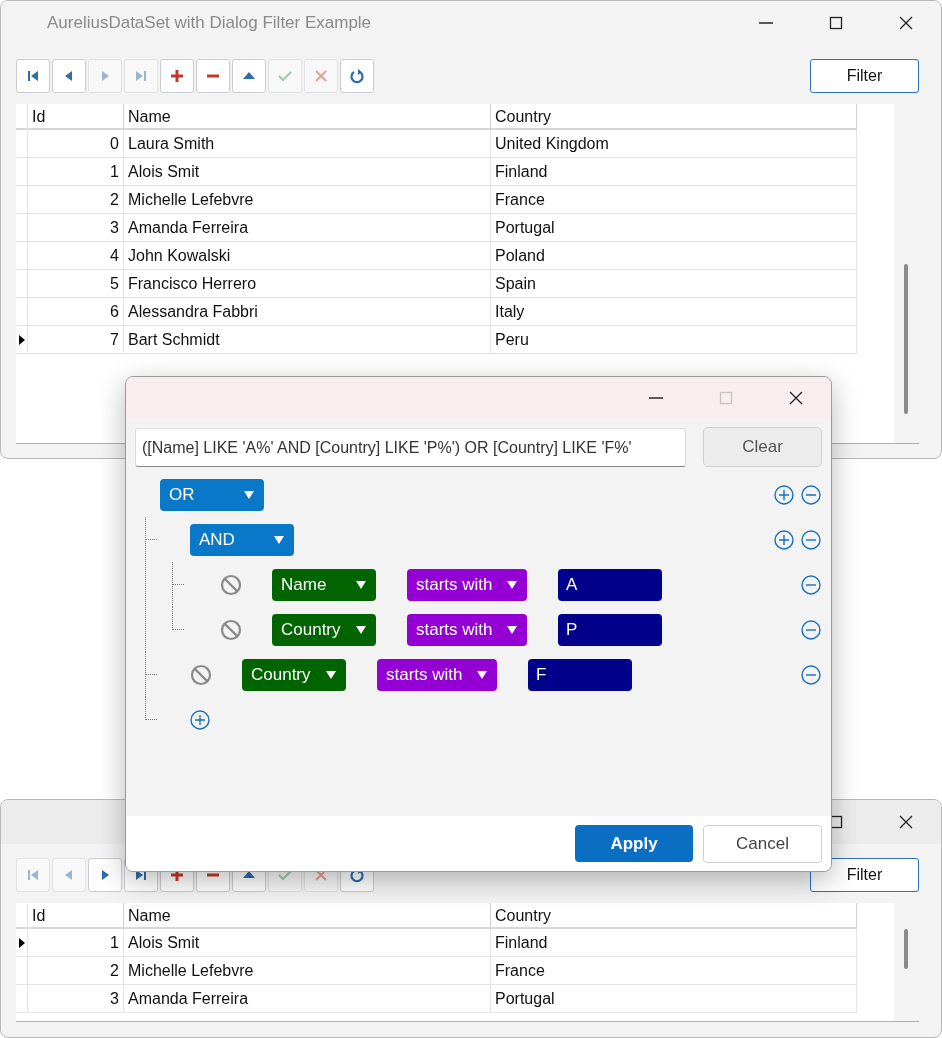  Describe the element at coordinates (410, 447) in the screenshot. I see `filter-expression-field: ([Name] LIKE 'A%' AND [Country] LIKE 'P%') OR [Country] LIKE 'F%'` at that location.